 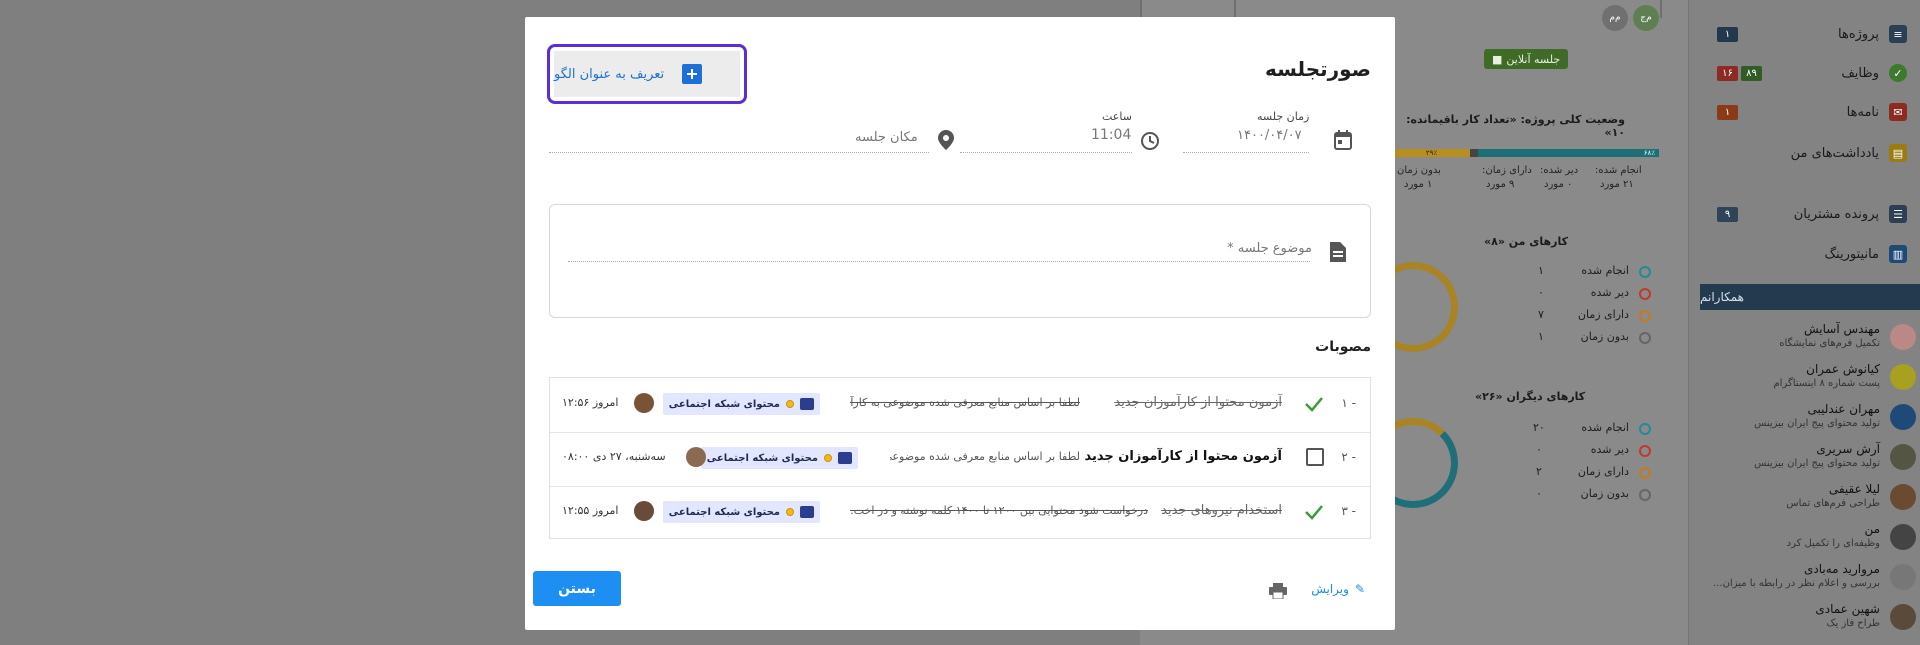 What do you see at coordinates (1348, 457) in the screenshot?
I see `row-number: ۲ -` at bounding box center [1348, 457].